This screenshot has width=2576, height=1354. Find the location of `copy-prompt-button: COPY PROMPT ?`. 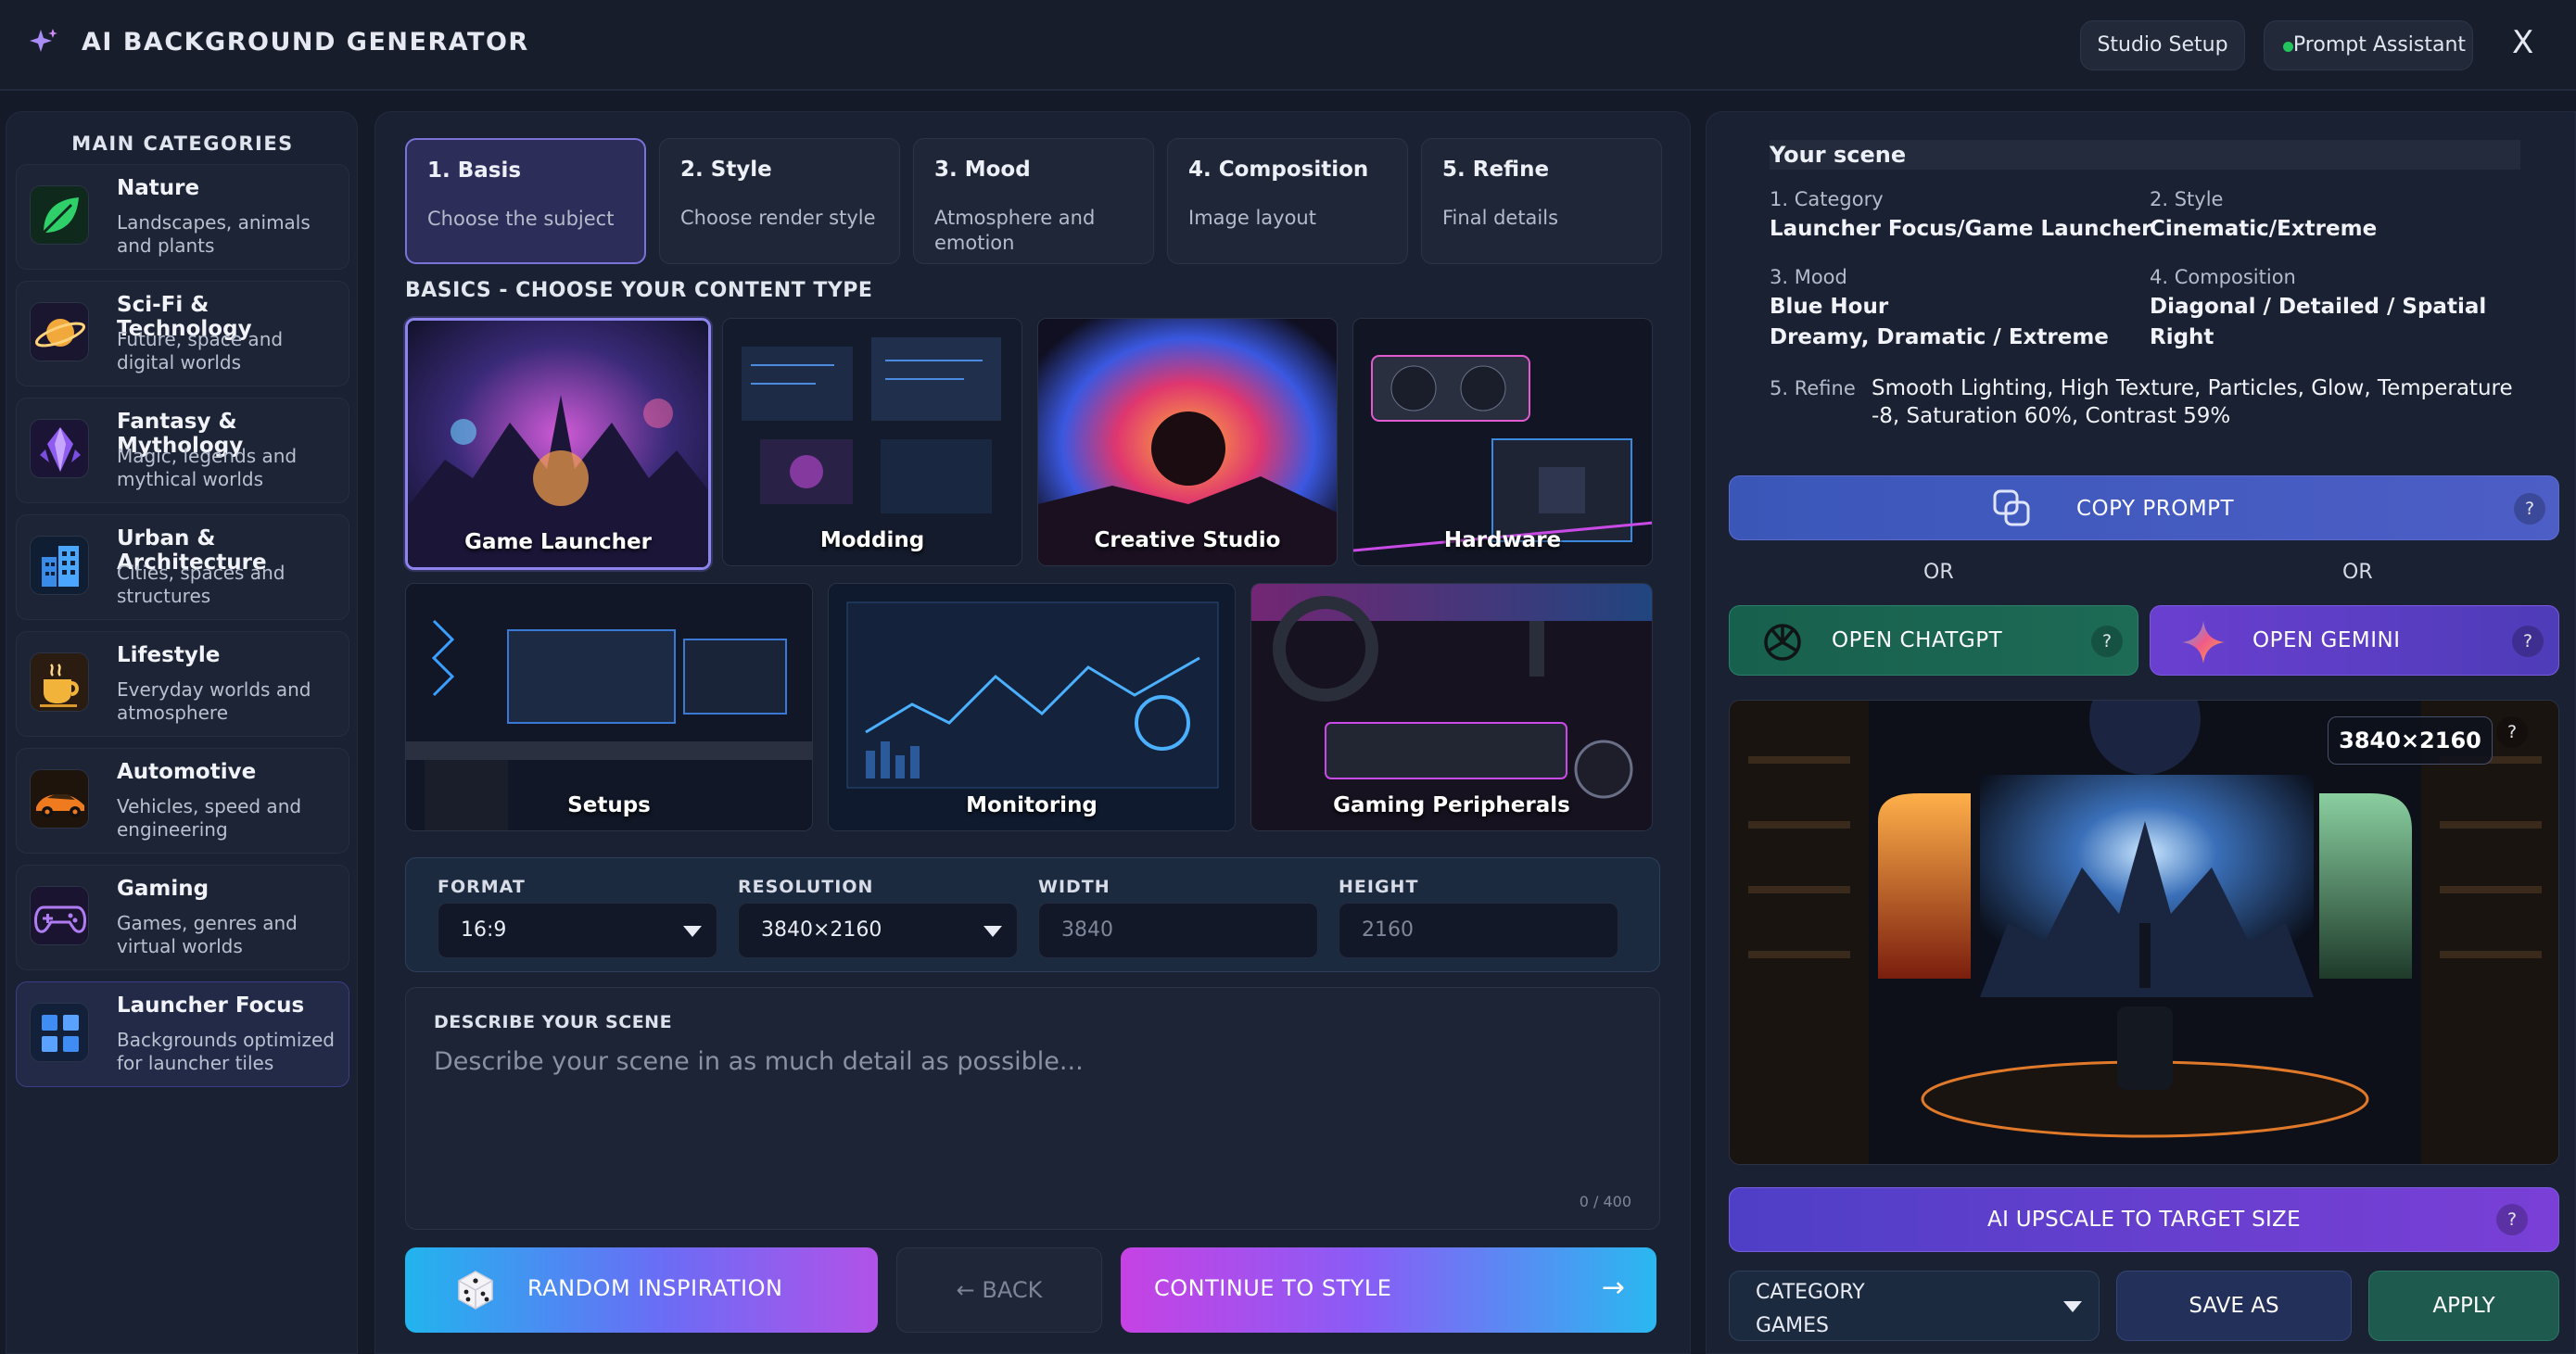

copy-prompt-button: COPY PROMPT ? is located at coordinates (2144, 507).